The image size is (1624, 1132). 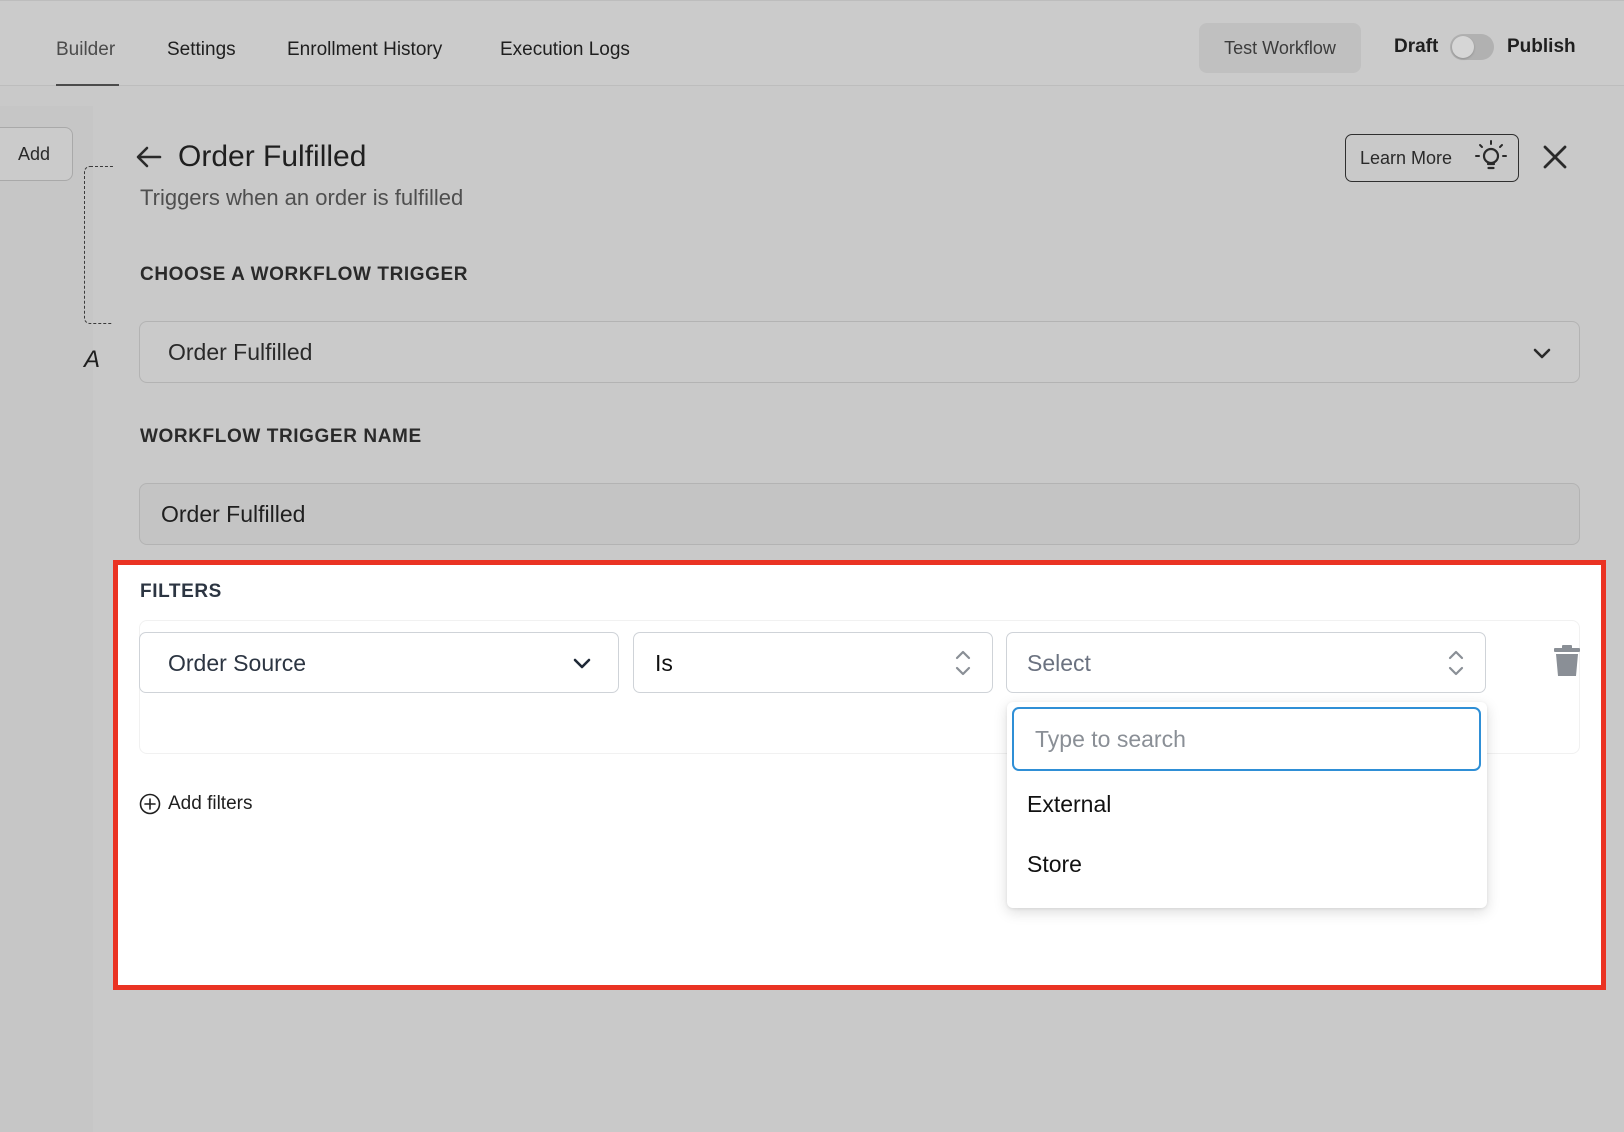 What do you see at coordinates (1567, 661) in the screenshot?
I see `trash-icon` at bounding box center [1567, 661].